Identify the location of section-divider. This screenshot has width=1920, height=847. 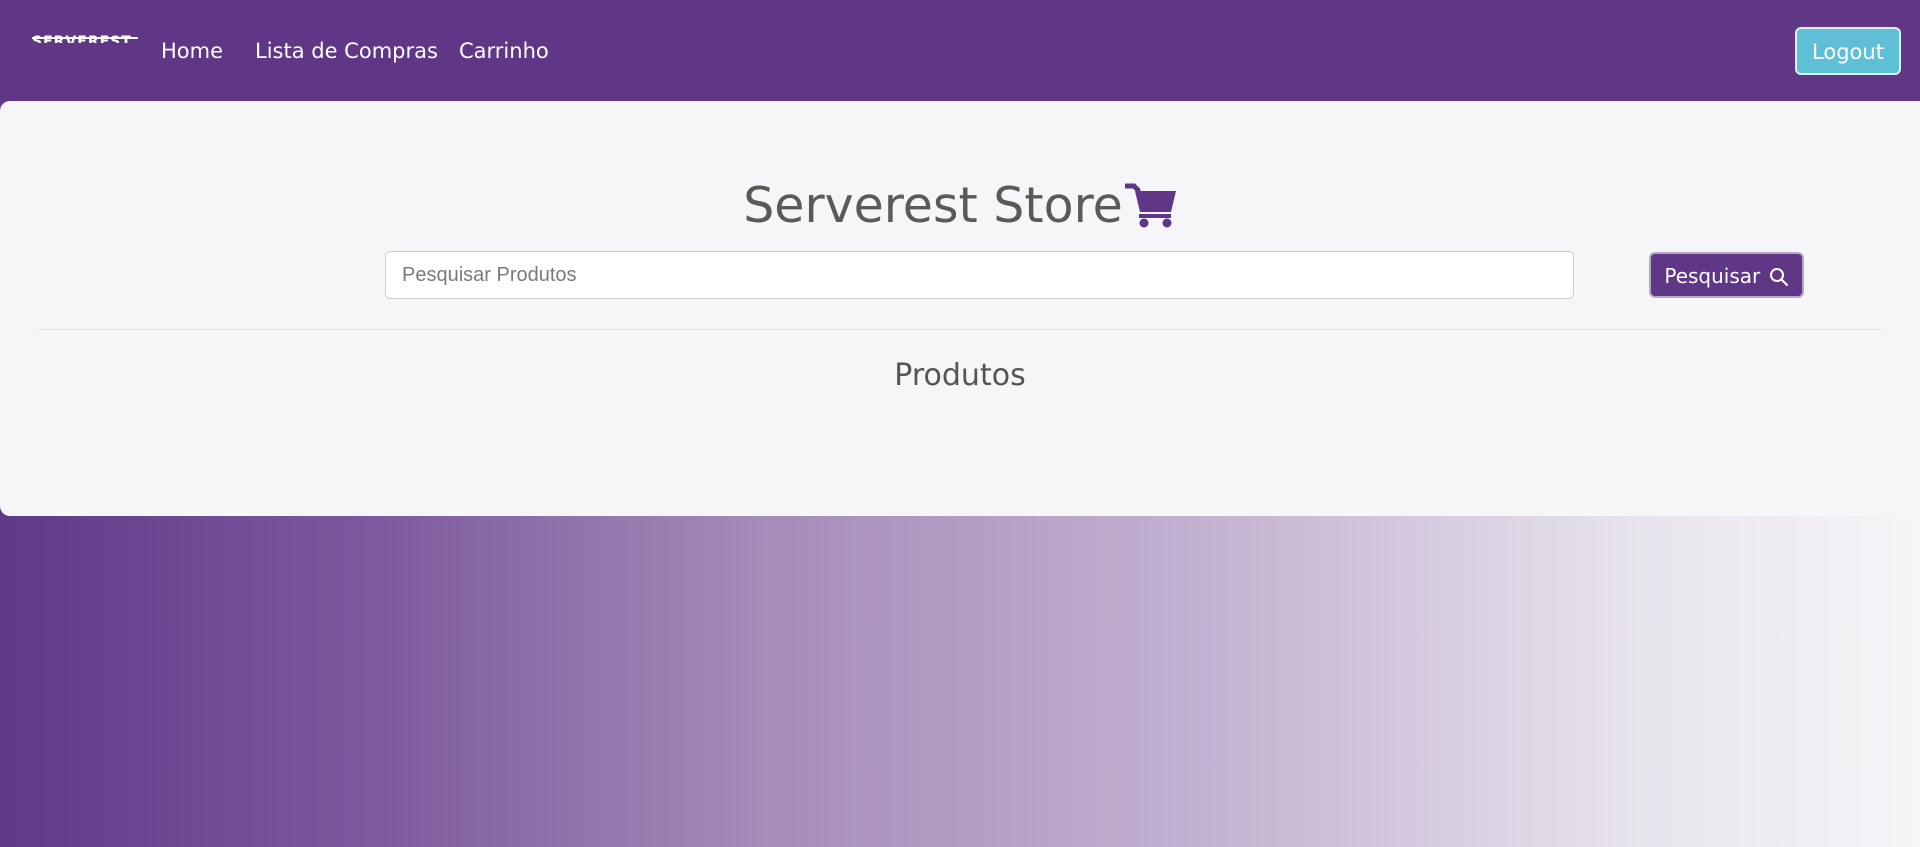
(960, 329).